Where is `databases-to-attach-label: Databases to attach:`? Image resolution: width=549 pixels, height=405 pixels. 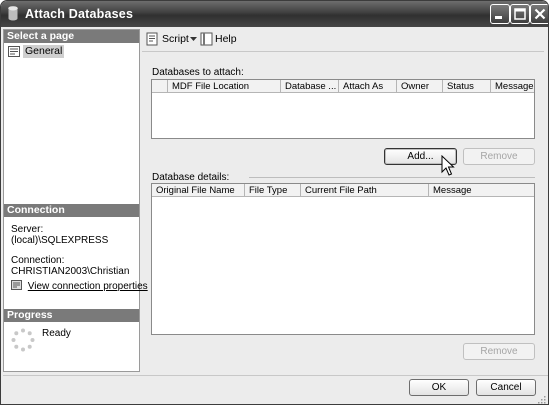
databases-to-attach-label: Databases to attach: is located at coordinates (198, 72).